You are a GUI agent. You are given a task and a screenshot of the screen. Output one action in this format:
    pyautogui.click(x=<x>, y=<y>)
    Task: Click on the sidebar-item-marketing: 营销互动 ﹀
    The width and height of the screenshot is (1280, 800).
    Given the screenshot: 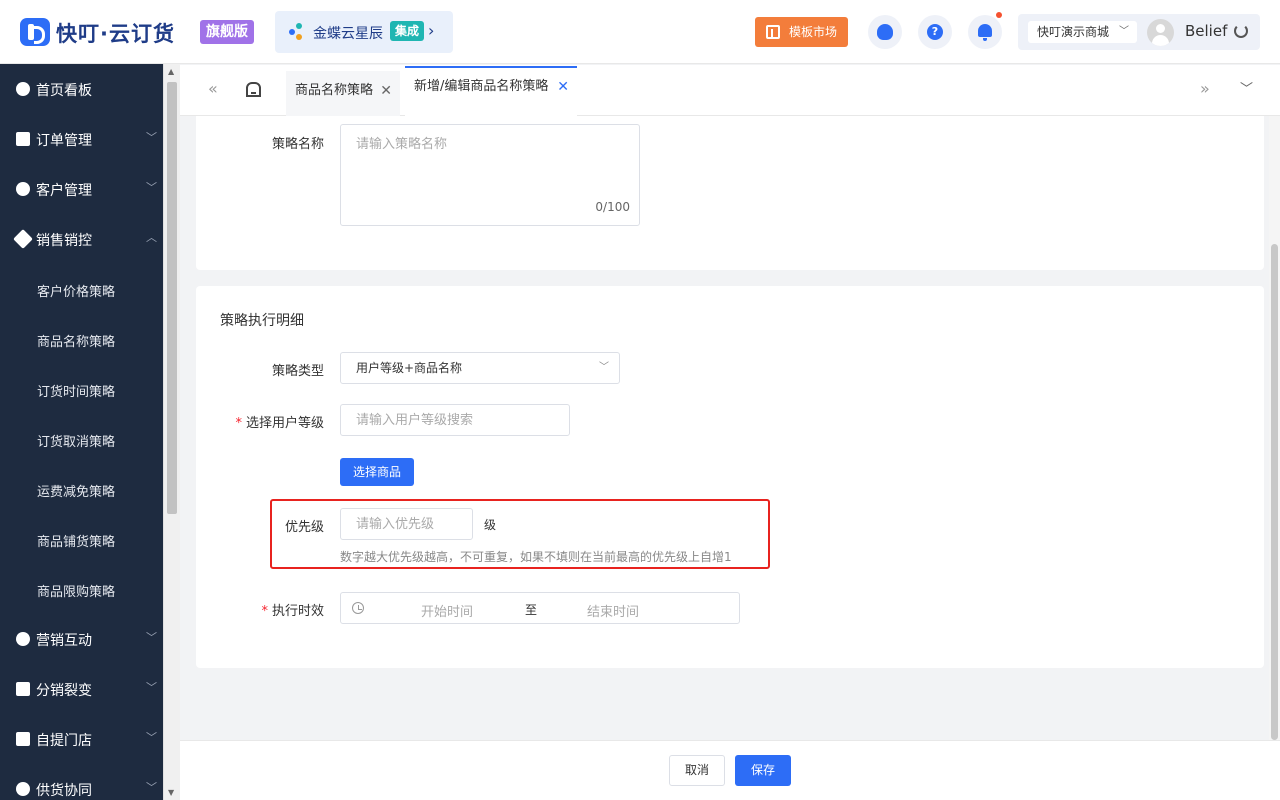 What is the action you would take?
    pyautogui.click(x=81, y=639)
    